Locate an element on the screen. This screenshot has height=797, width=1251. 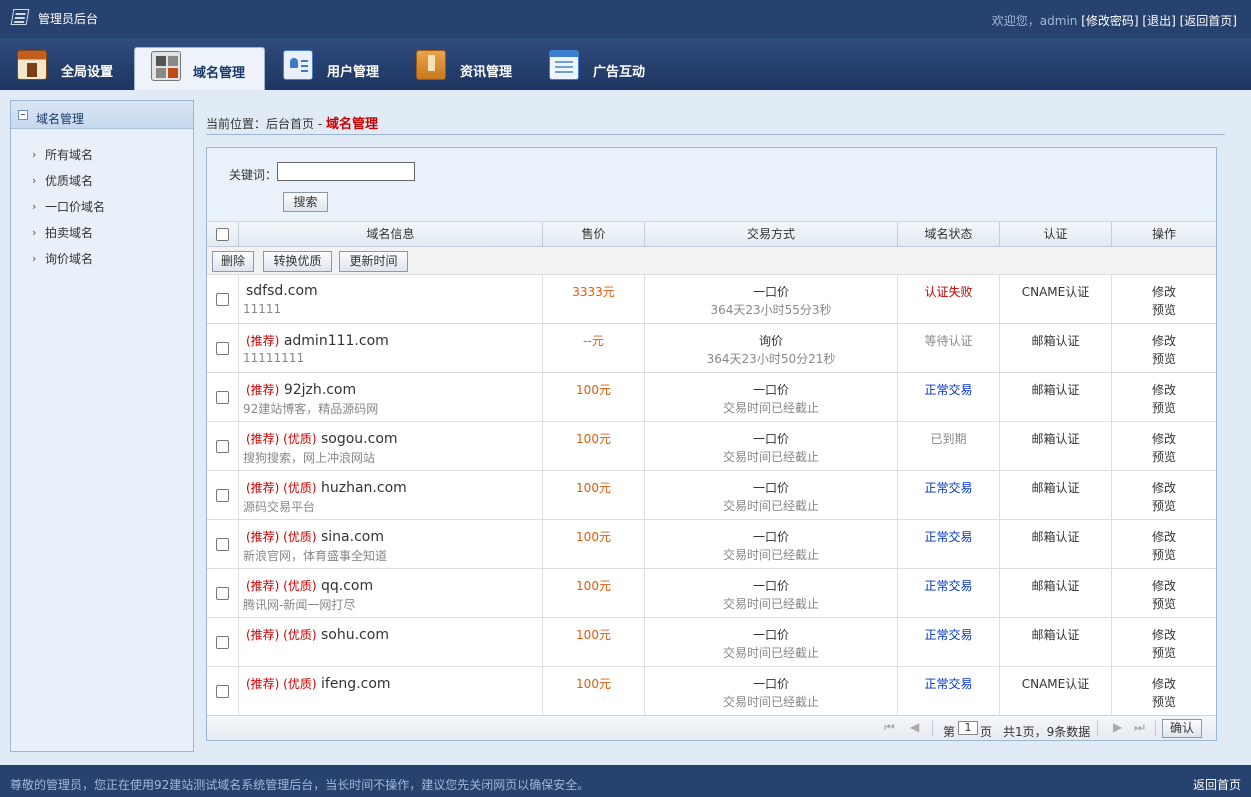
keyword-label: 关键词： is located at coordinates (253, 175).